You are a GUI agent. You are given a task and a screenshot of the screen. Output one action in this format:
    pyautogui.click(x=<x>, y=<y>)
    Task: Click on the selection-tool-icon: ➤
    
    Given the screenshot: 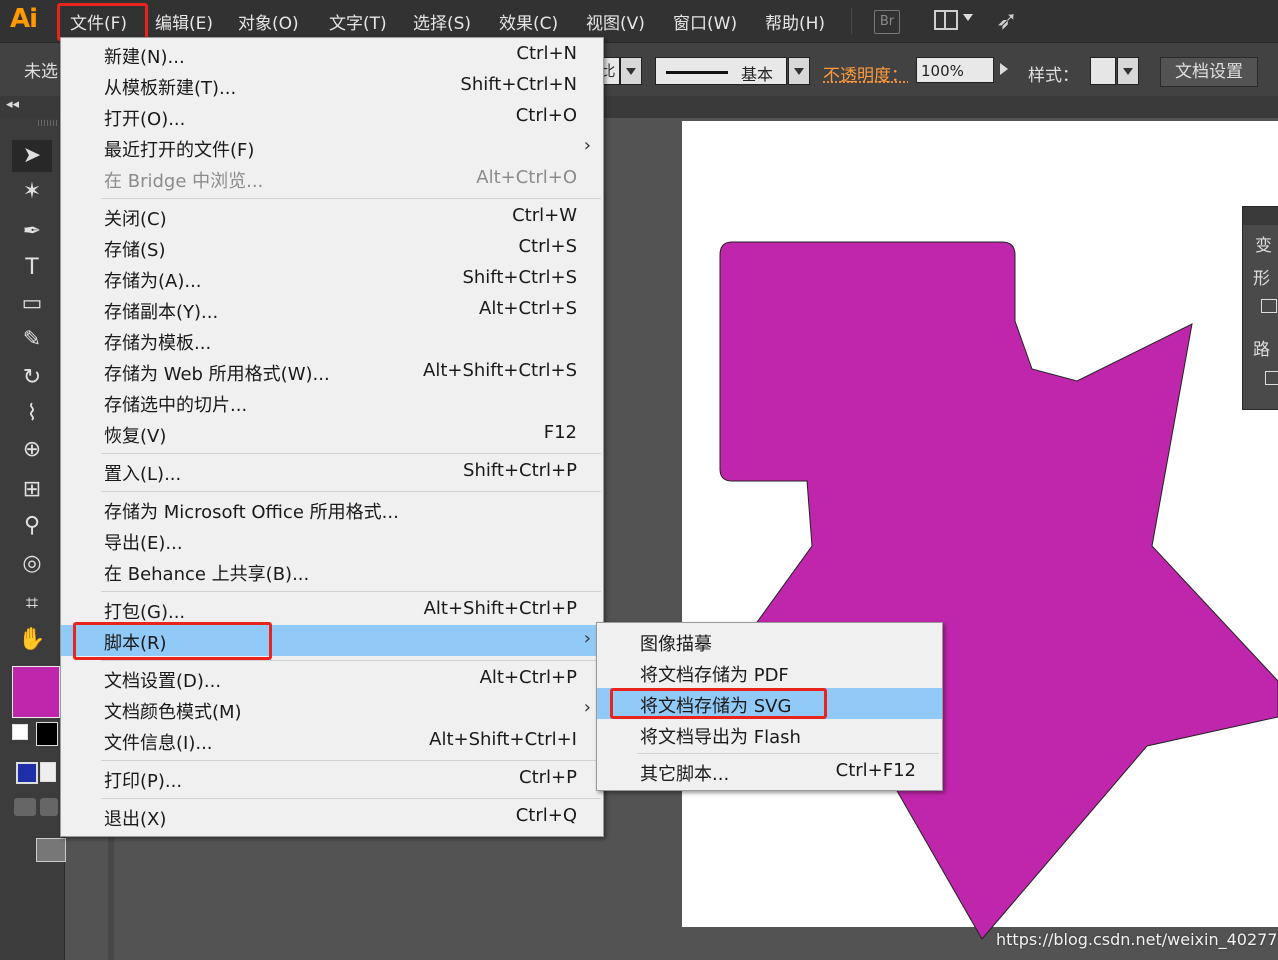 What is the action you would take?
    pyautogui.click(x=32, y=156)
    